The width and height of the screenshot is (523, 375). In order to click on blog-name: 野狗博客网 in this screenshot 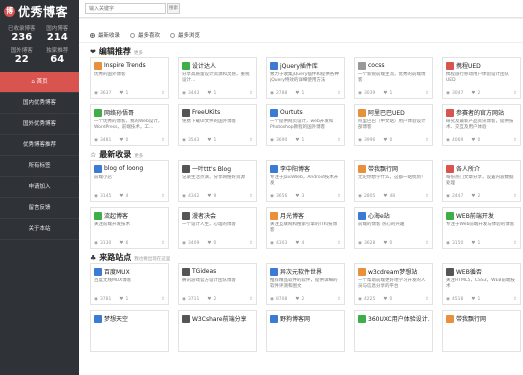, I will do `click(295, 318)`.